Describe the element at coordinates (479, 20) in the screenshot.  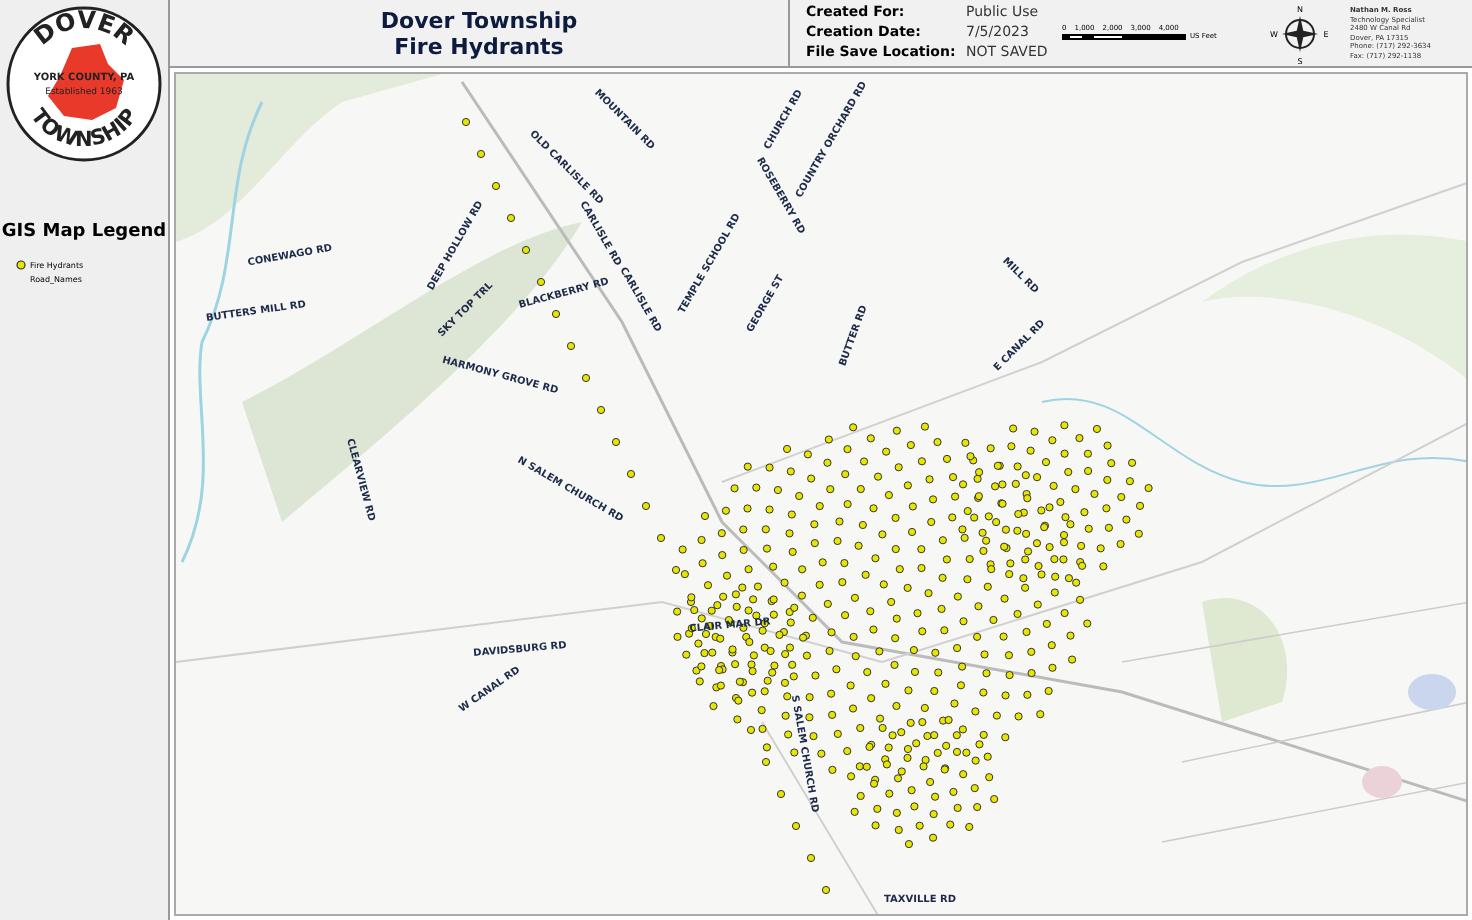
I see `map-title: Dover Township` at that location.